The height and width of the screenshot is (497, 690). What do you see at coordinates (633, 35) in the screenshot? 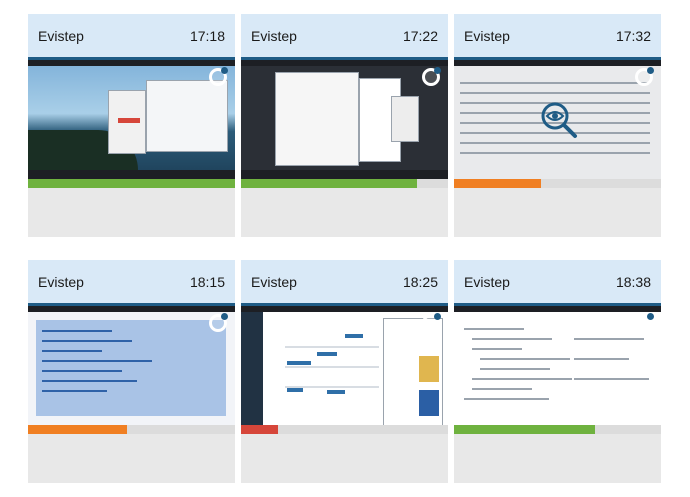
I see `session-time: 17:32` at bounding box center [633, 35].